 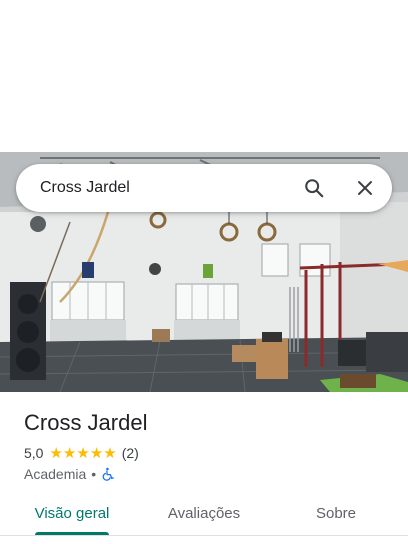 I want to click on divider, so click(x=204, y=535).